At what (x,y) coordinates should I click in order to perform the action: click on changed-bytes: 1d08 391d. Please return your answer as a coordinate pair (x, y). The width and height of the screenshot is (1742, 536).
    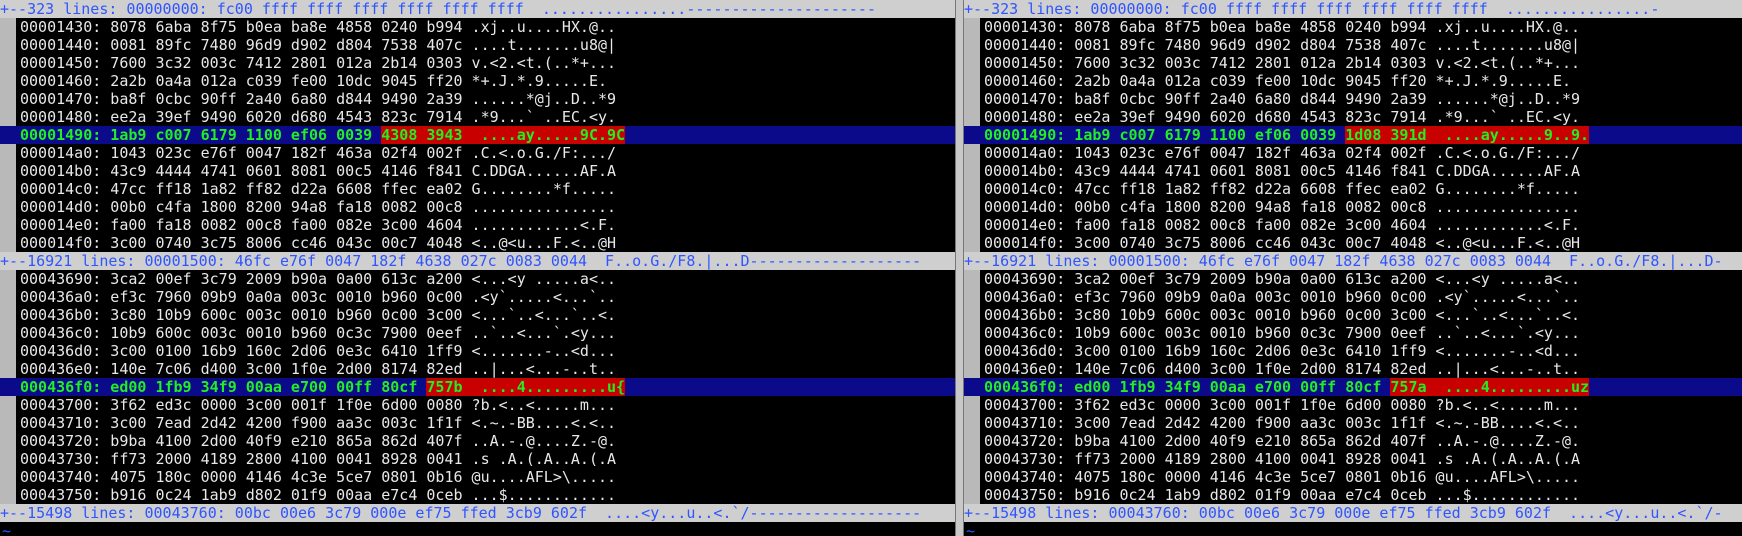
    Looking at the image, I should click on (1386, 135).